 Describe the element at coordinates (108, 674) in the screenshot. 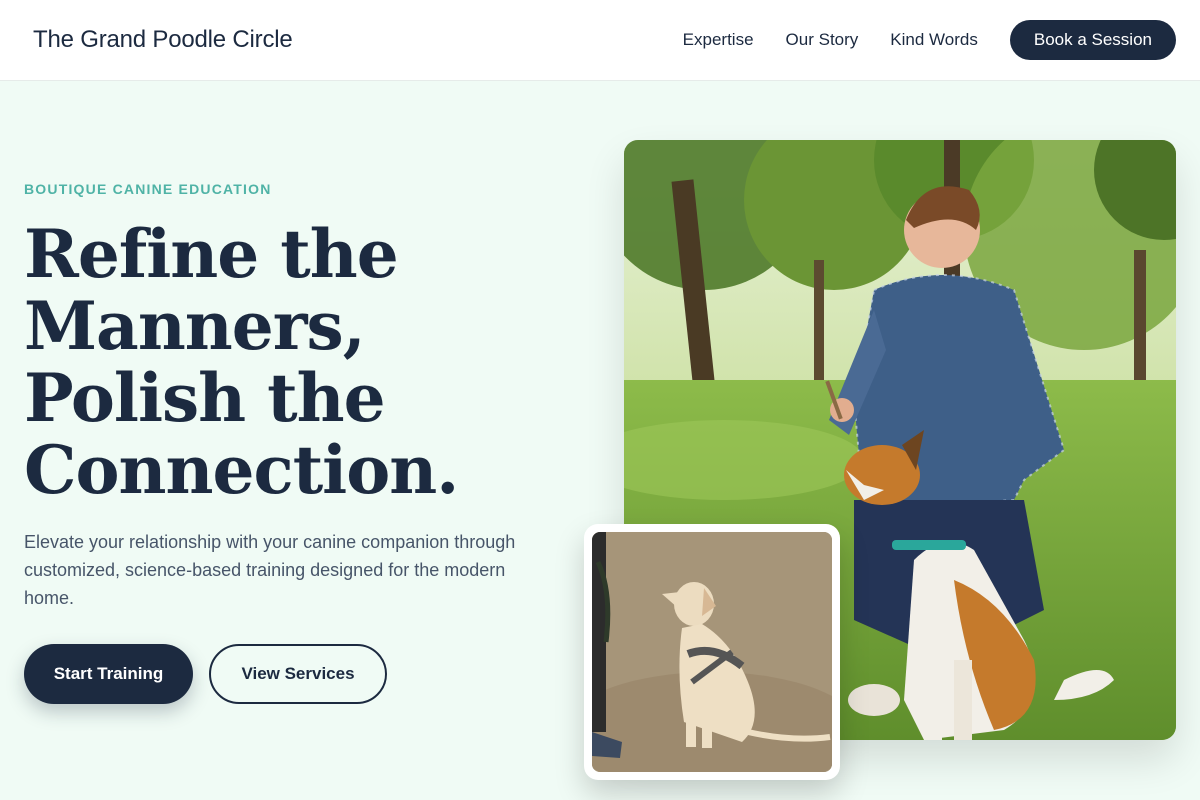

I see `start-training-button: Start Training` at that location.